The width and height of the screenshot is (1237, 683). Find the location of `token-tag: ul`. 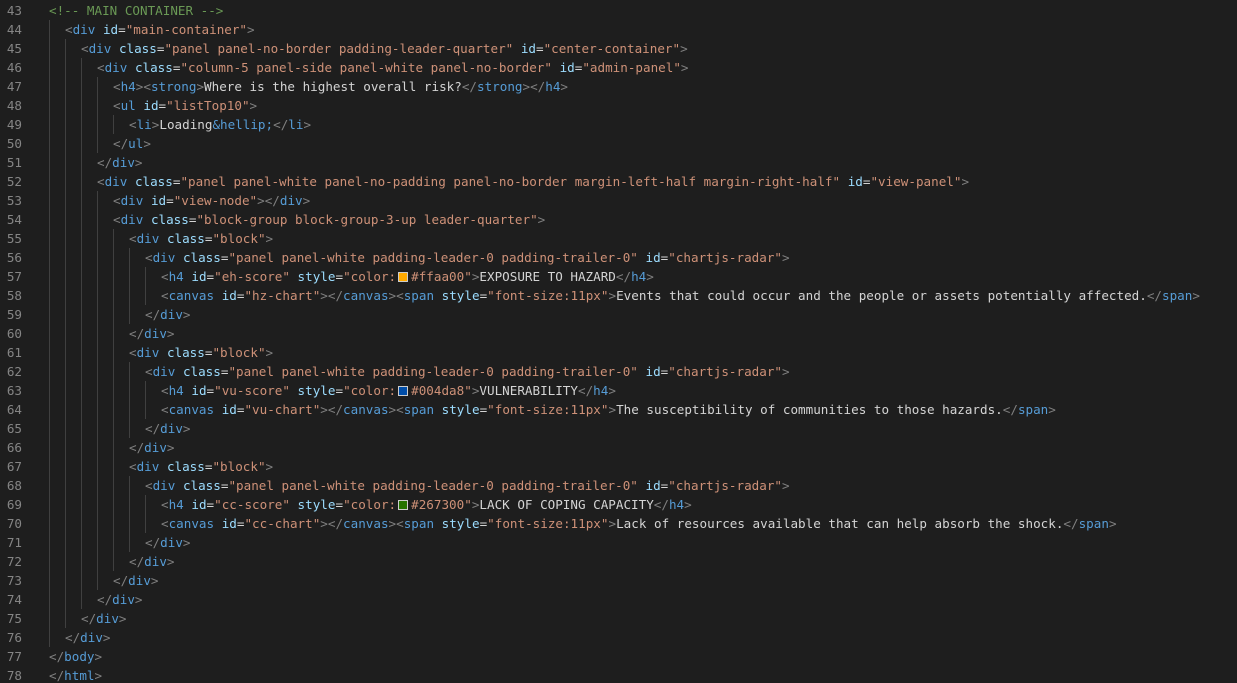

token-tag: ul is located at coordinates (136, 143).